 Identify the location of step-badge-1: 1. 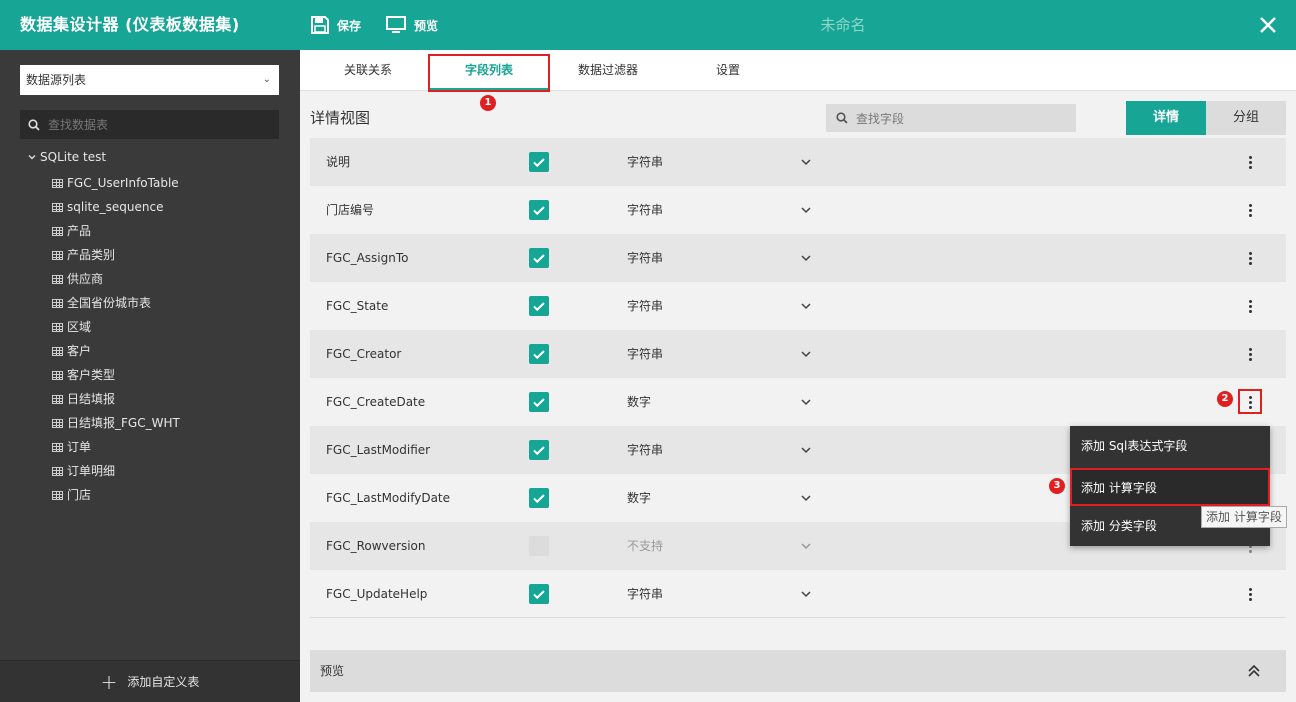
(488, 103).